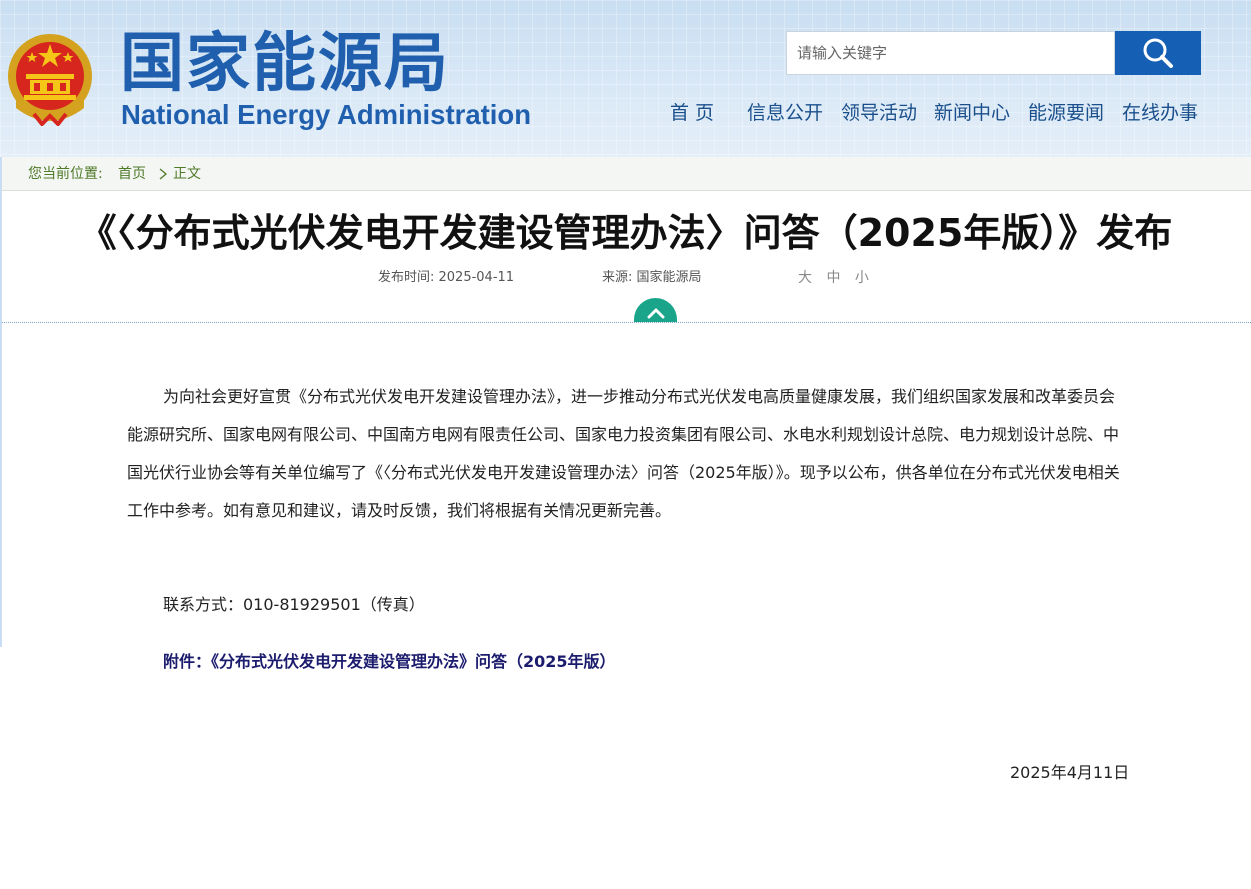 Image resolution: width=1251 pixels, height=889 pixels. Describe the element at coordinates (1160, 113) in the screenshot. I see `nav-item-online-services: 在线办事` at that location.